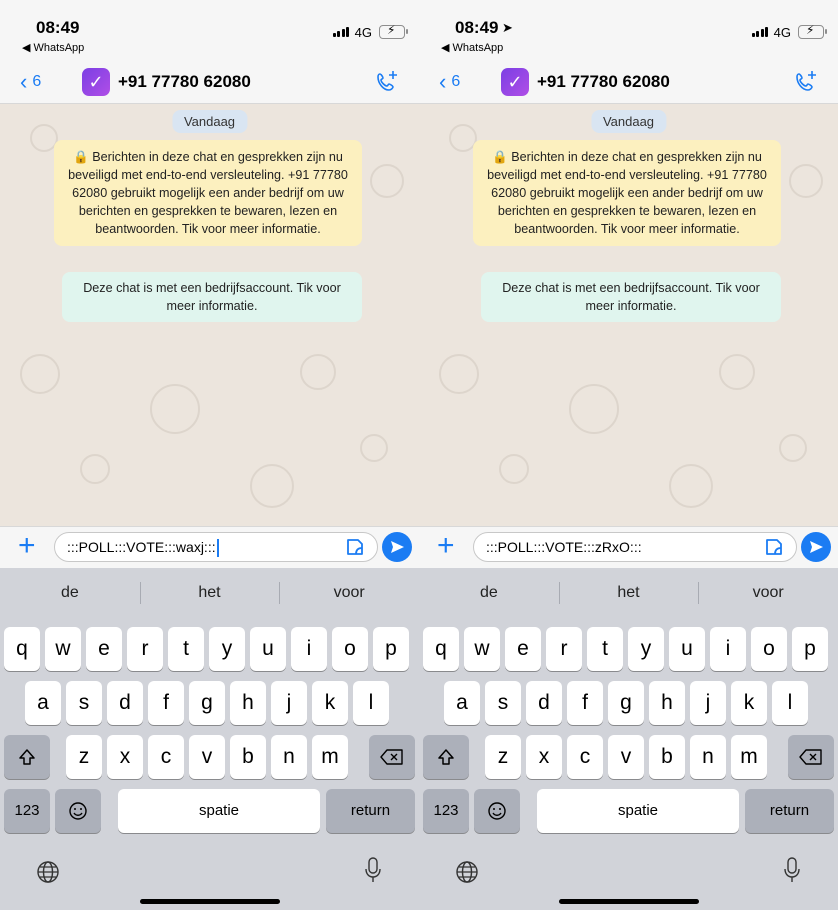 This screenshot has height=910, width=838. What do you see at coordinates (216, 547) in the screenshot?
I see `message-input: :::POLL:::VOTE:::waxj:::` at bounding box center [216, 547].